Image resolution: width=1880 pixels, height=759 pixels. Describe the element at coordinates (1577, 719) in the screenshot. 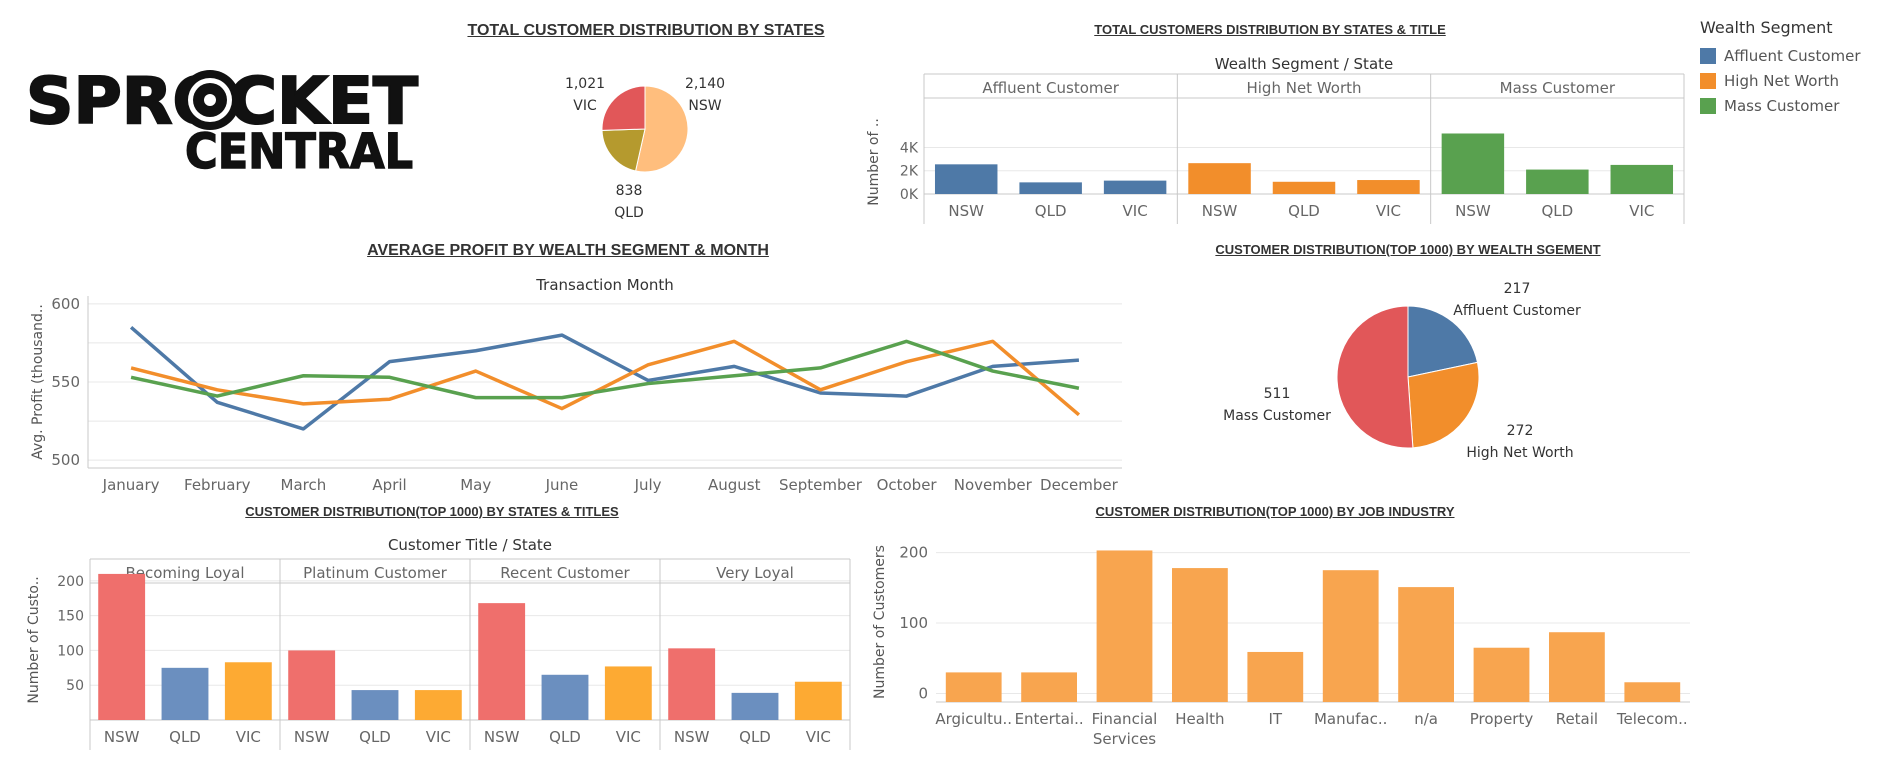

I see `x-tick-label: Retail` at that location.